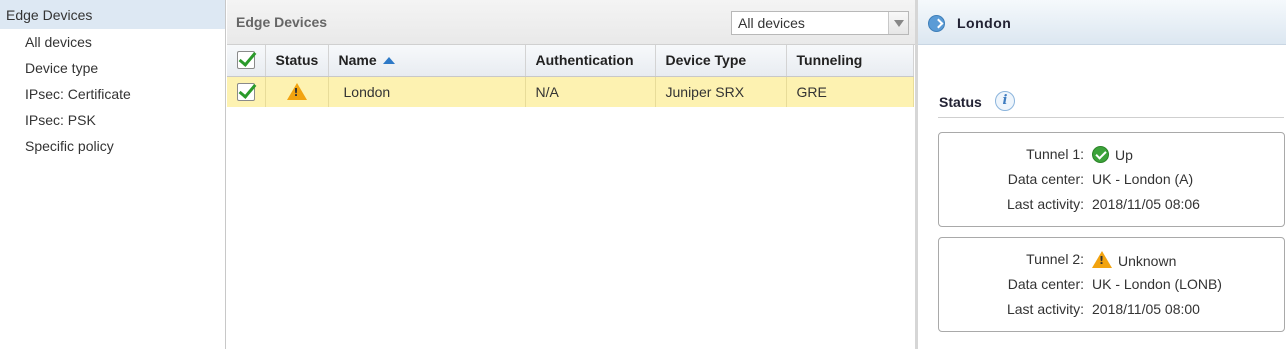  Describe the element at coordinates (1102, 22) in the screenshot. I see `detail-header: London` at that location.